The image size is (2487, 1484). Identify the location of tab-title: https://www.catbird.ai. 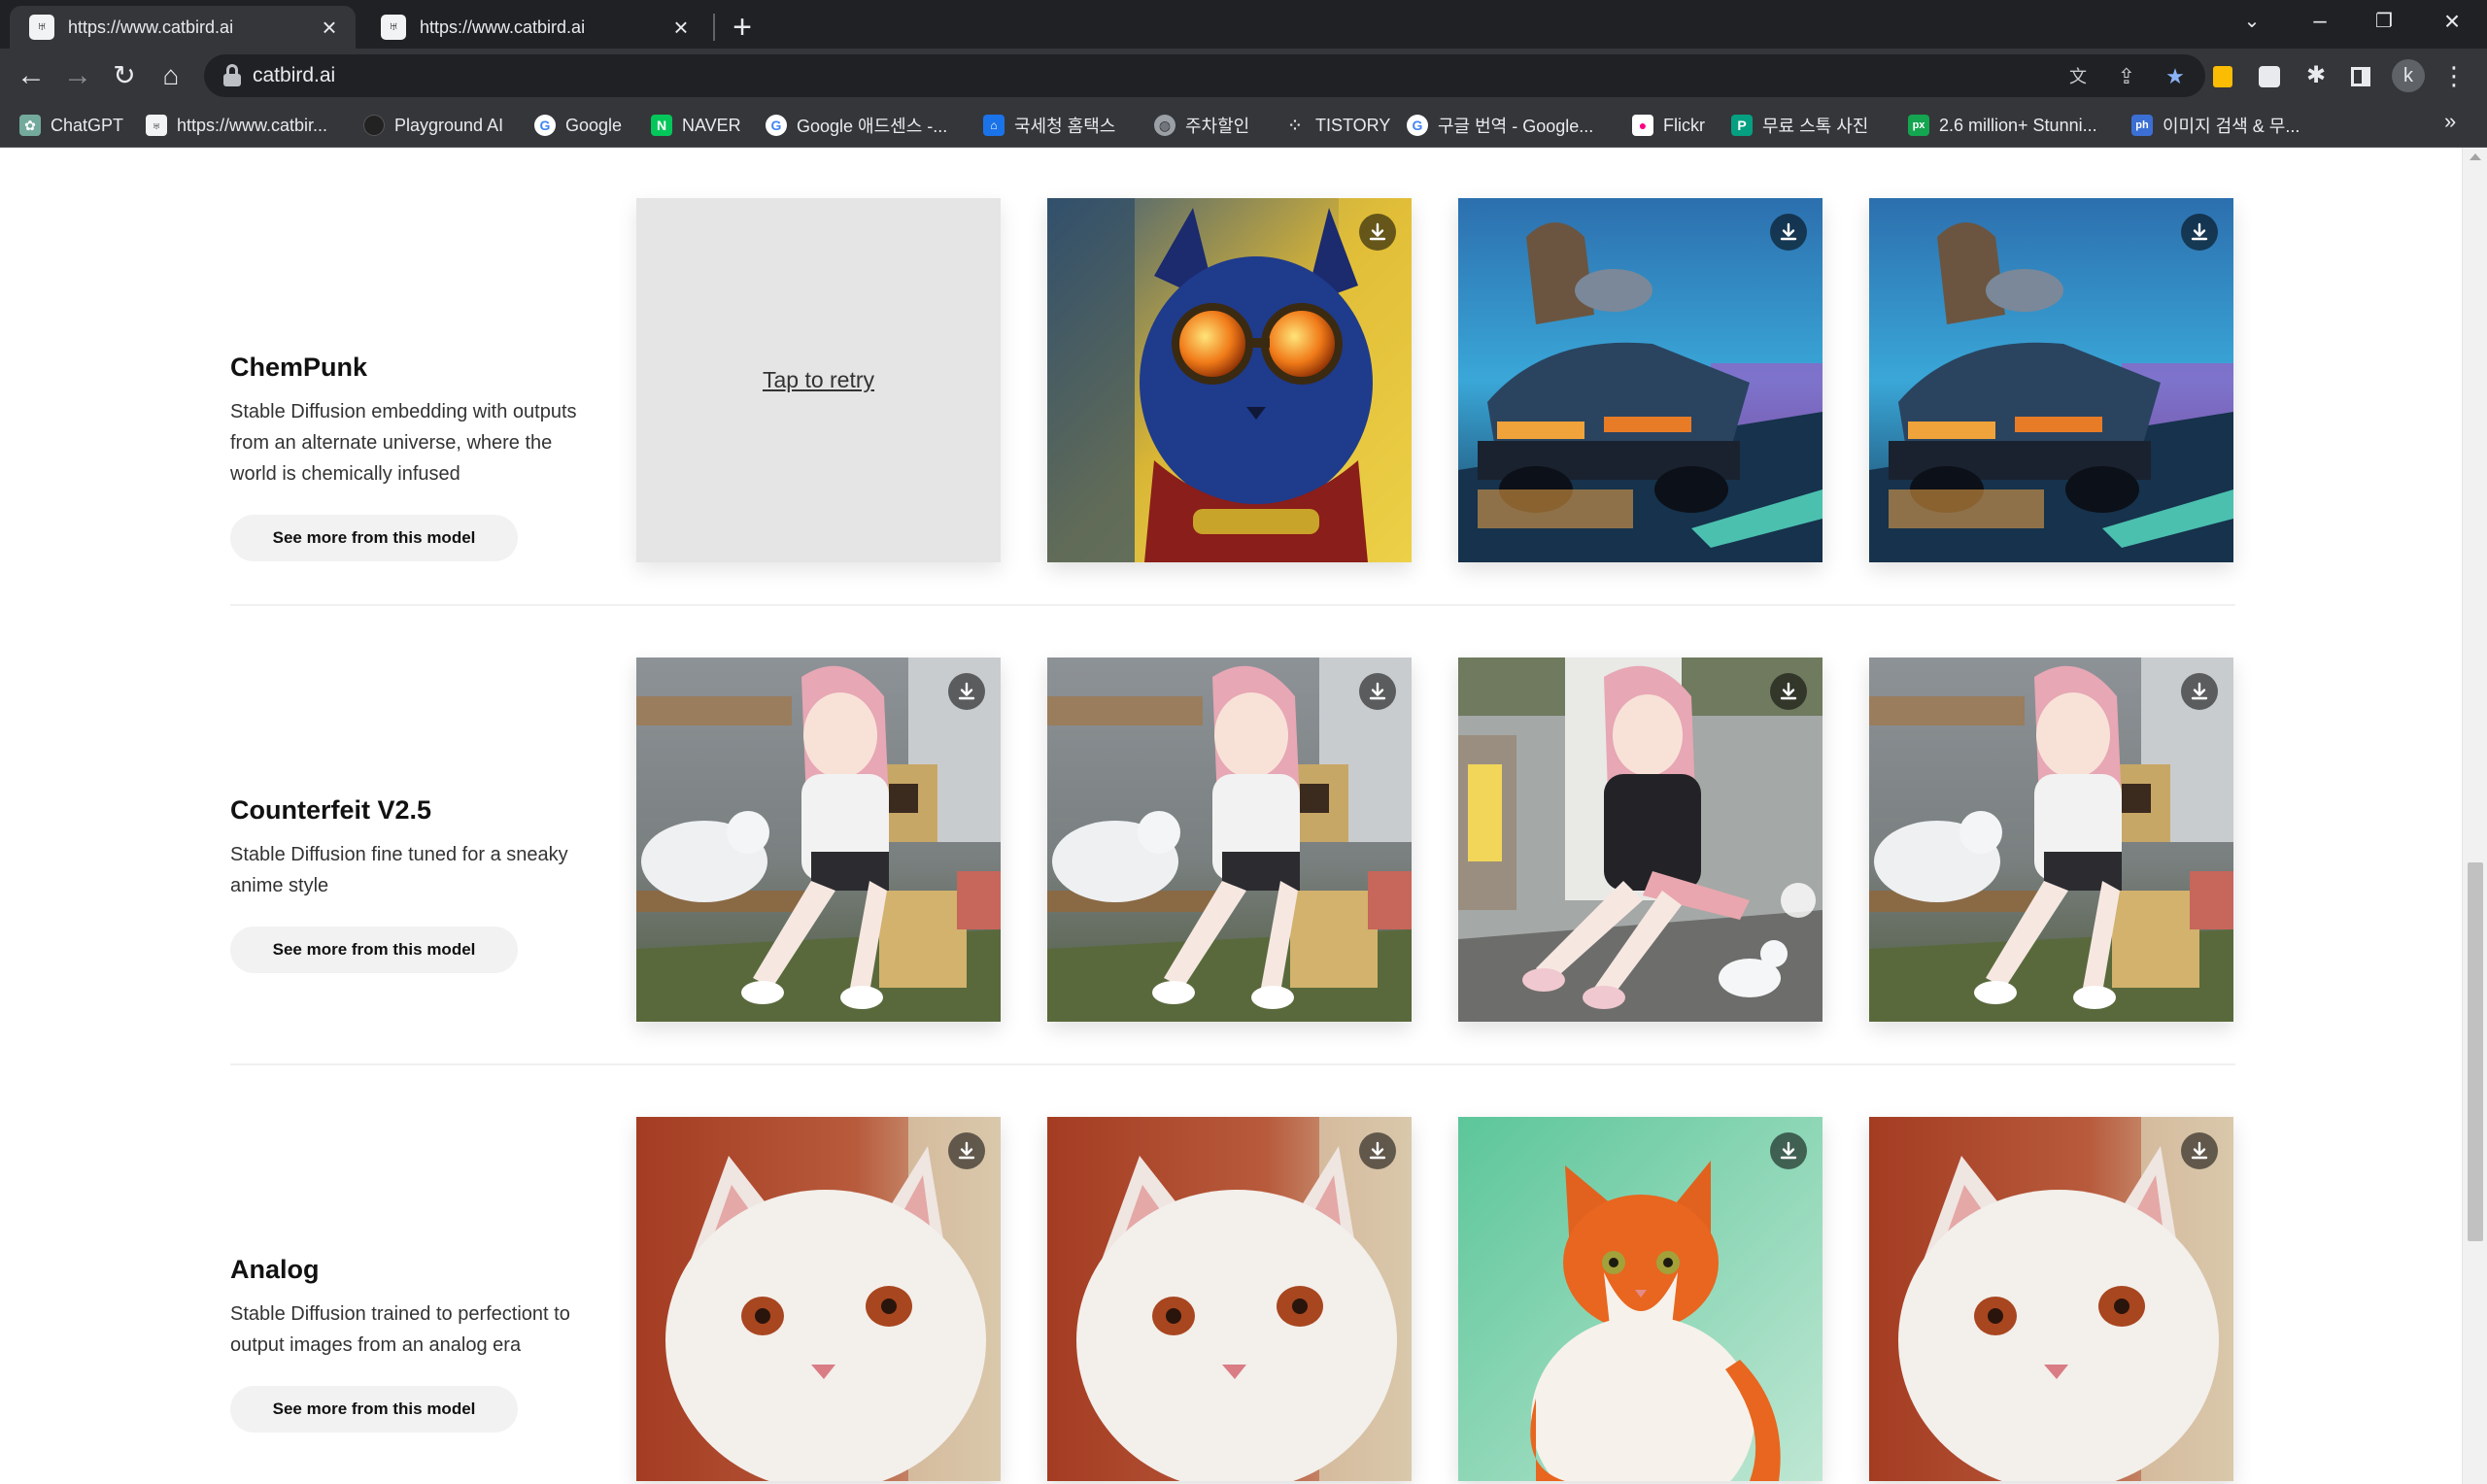
(503, 27).